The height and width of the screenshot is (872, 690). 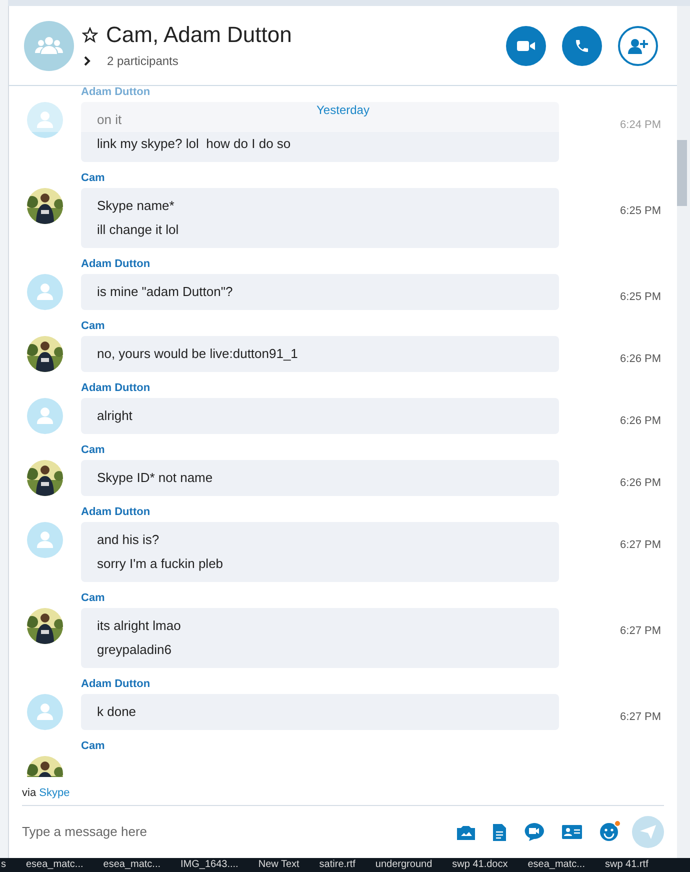 What do you see at coordinates (480, 865) in the screenshot?
I see `taskbar-item: swp 41.docx` at bounding box center [480, 865].